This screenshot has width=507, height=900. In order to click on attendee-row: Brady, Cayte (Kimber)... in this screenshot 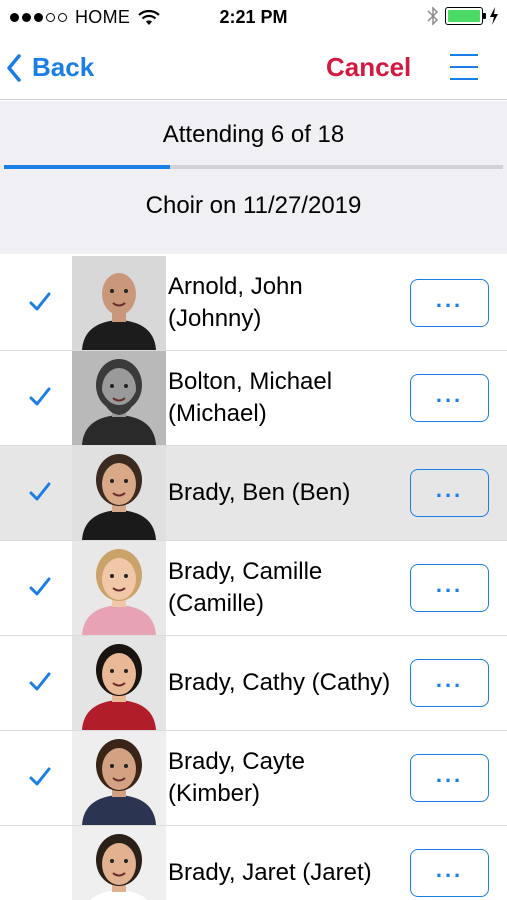, I will do `click(253, 778)`.